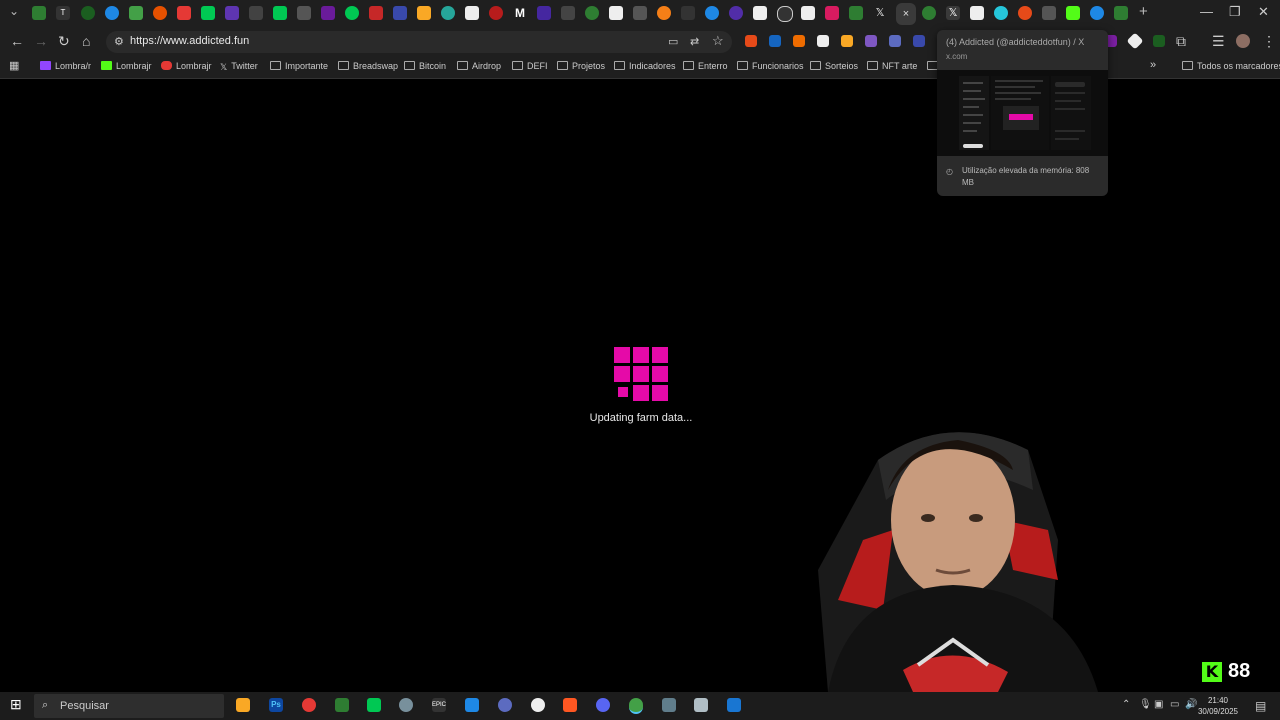 The image size is (1280, 720). What do you see at coordinates (64, 41) in the screenshot?
I see `reload-icon: ↻` at bounding box center [64, 41].